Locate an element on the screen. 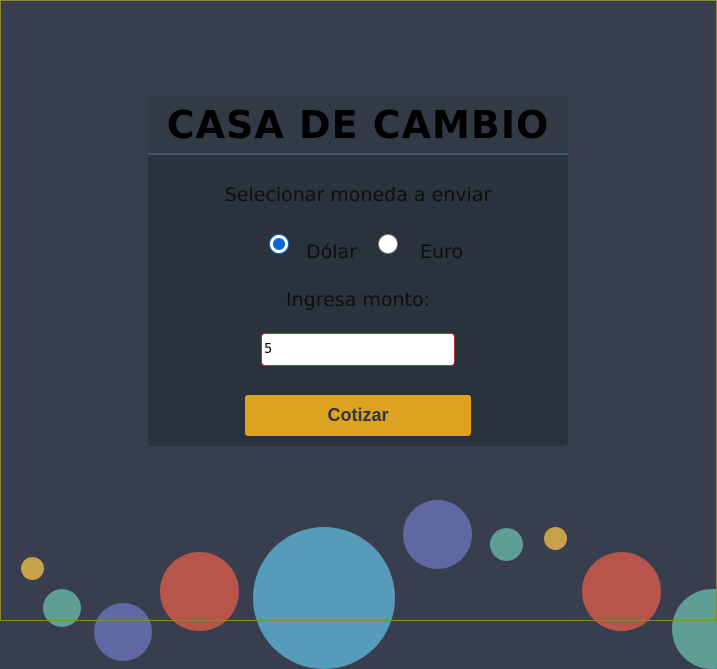 Image resolution: width=717 pixels, height=669 pixels. amount-input is located at coordinates (358, 349).